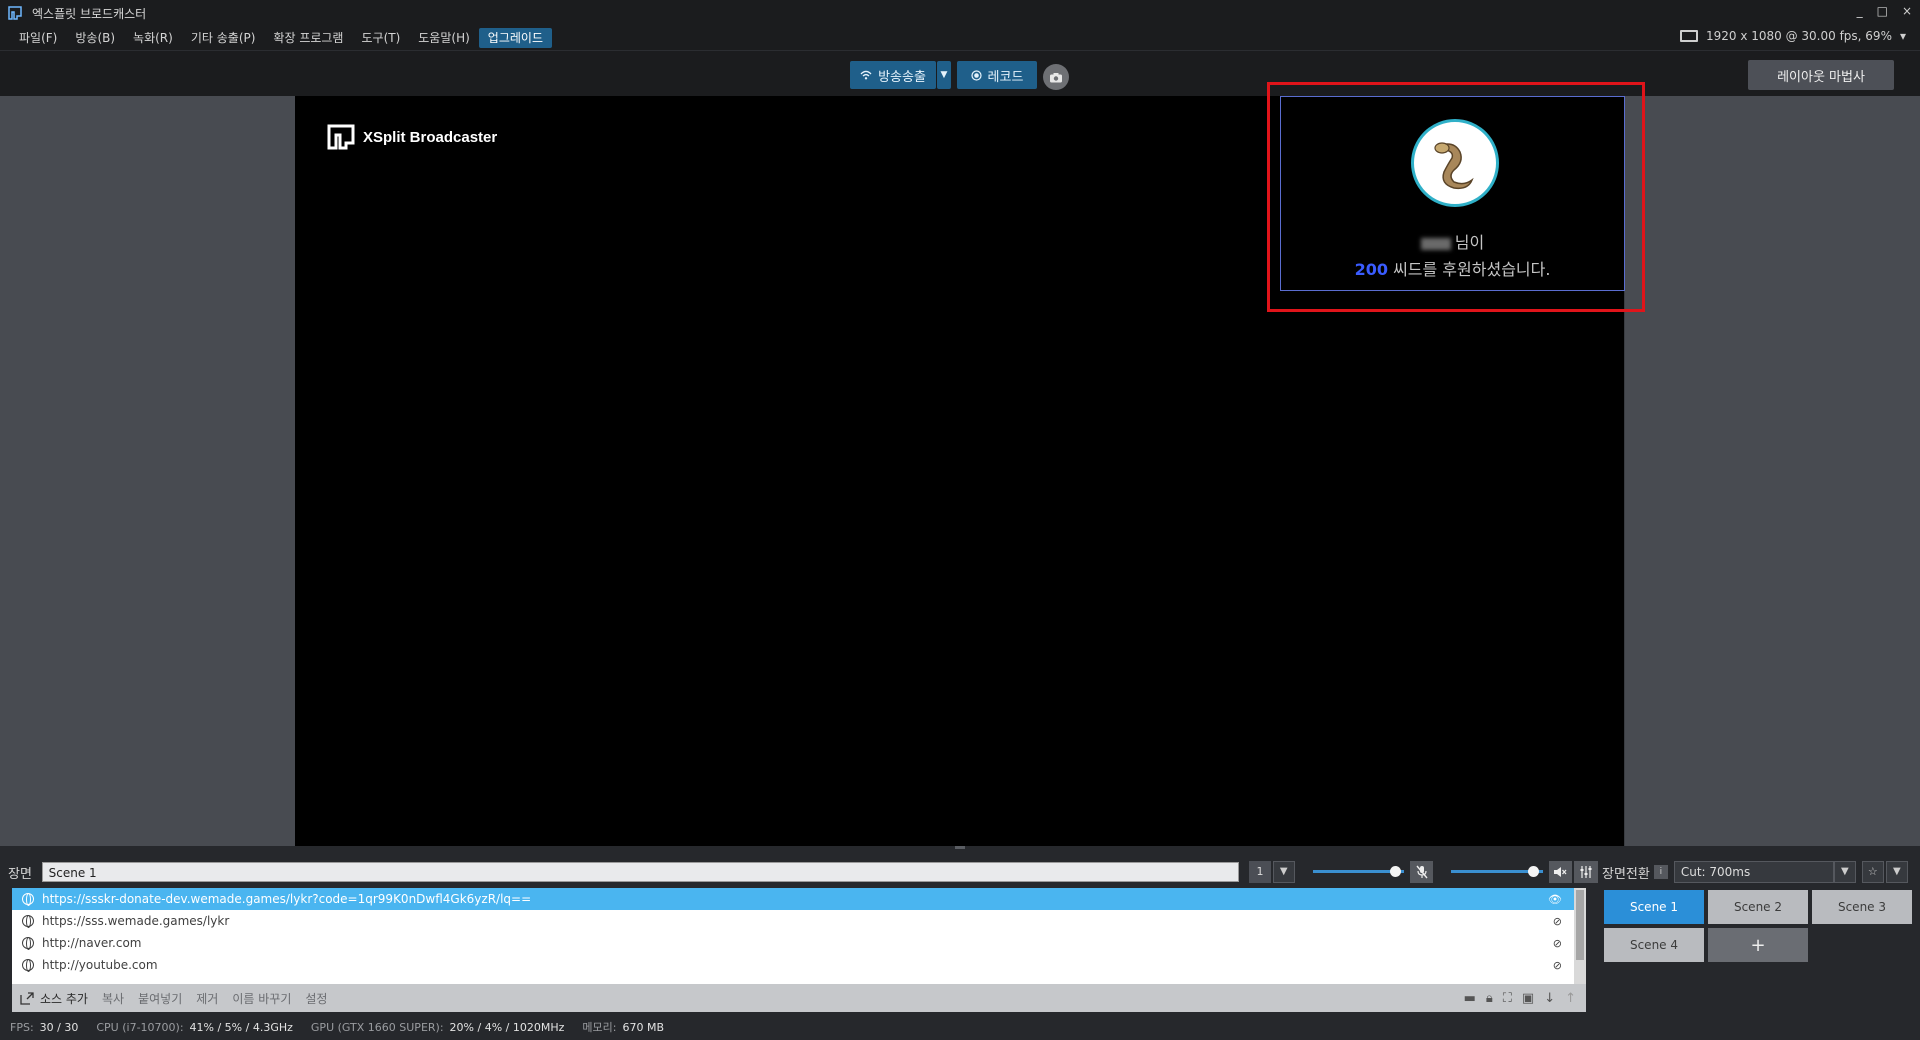 The height and width of the screenshot is (1040, 1920). Describe the element at coordinates (261, 998) in the screenshot. I see `rename-button: 이름 바꾸기` at that location.